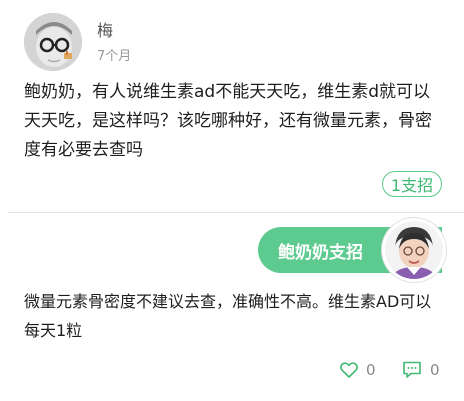  What do you see at coordinates (228, 316) in the screenshot?
I see `expert-reply-text: 微量元素骨密度不建议去查，准确性不高。维生素AD可以每天1粒` at bounding box center [228, 316].